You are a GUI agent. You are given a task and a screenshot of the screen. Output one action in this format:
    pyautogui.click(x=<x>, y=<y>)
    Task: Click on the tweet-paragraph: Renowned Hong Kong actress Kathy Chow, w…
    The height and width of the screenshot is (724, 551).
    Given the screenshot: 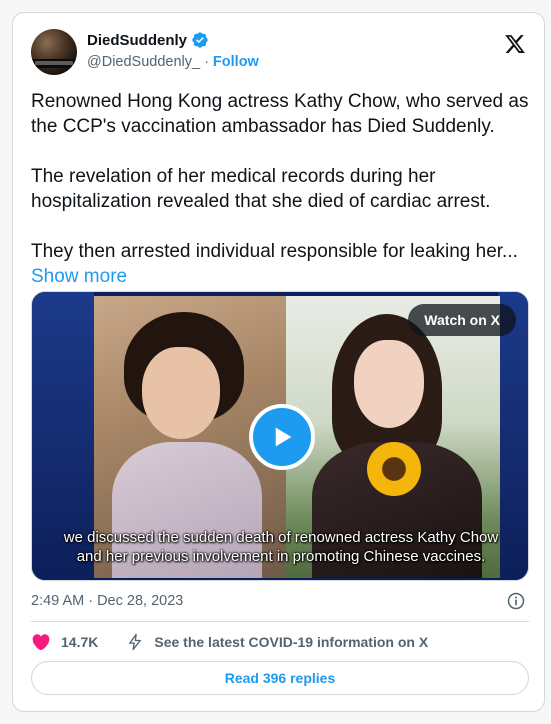 What is the action you would take?
    pyautogui.click(x=280, y=114)
    